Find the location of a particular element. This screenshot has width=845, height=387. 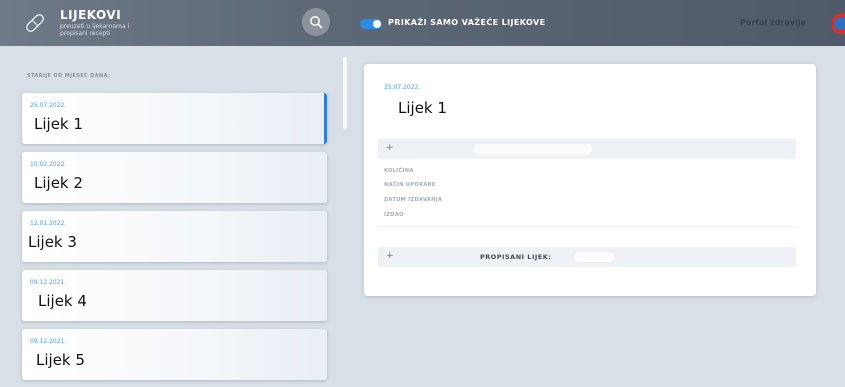

search-button is located at coordinates (316, 22).